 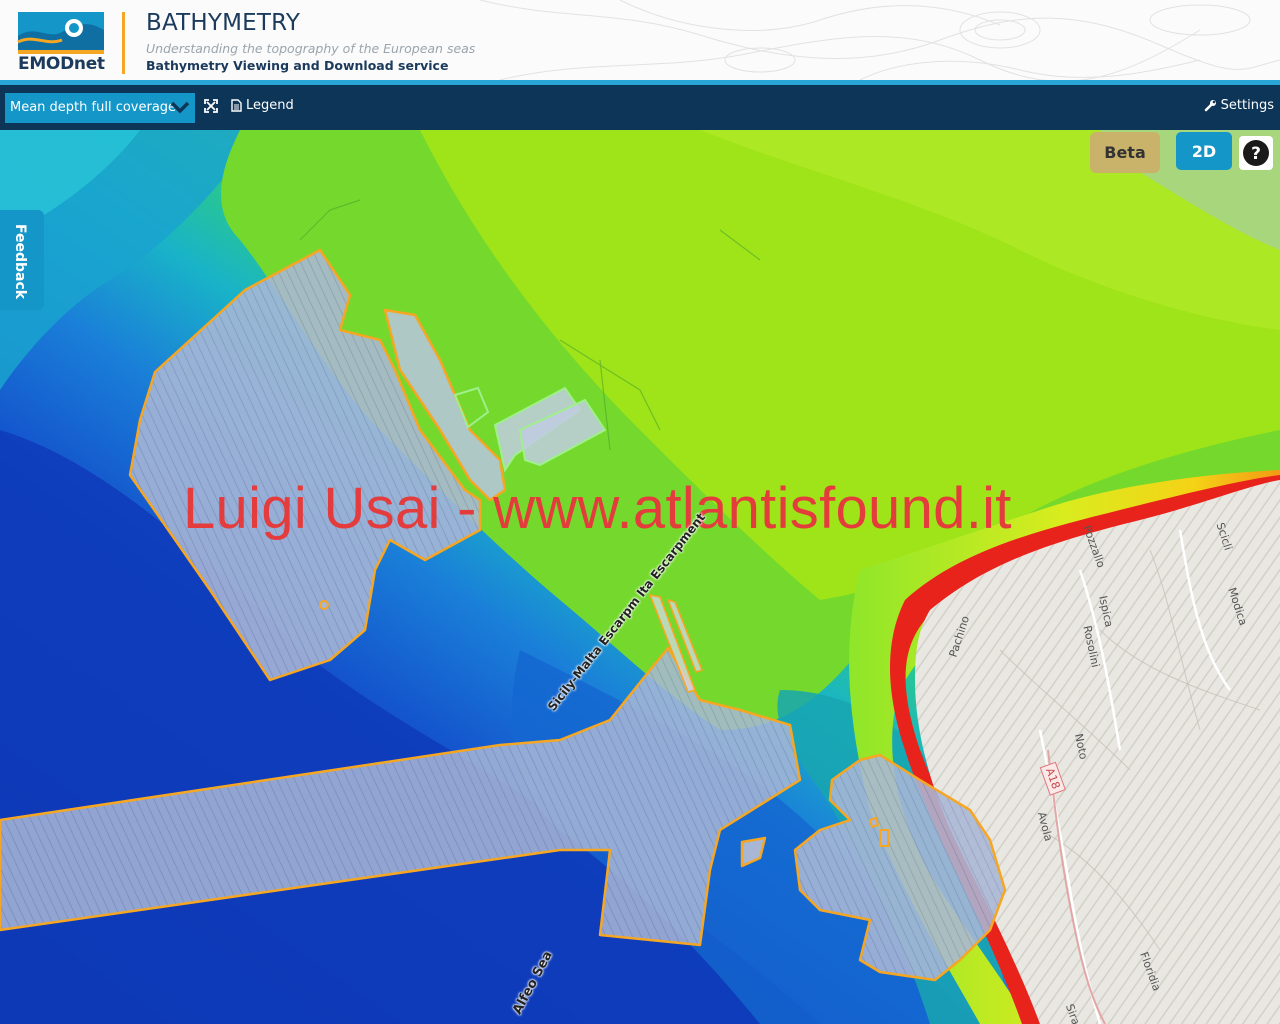 I want to click on logo-text: EMODnet, so click(x=61, y=64).